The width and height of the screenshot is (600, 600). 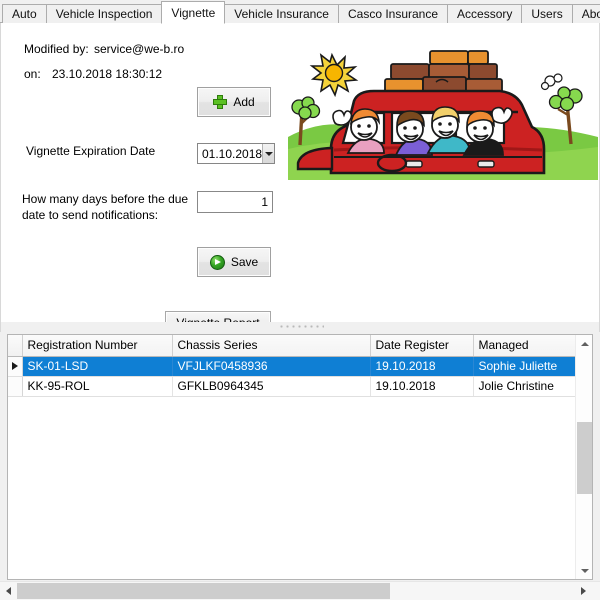 What do you see at coordinates (482, 591) in the screenshot?
I see `horizontal-scroll-track` at bounding box center [482, 591].